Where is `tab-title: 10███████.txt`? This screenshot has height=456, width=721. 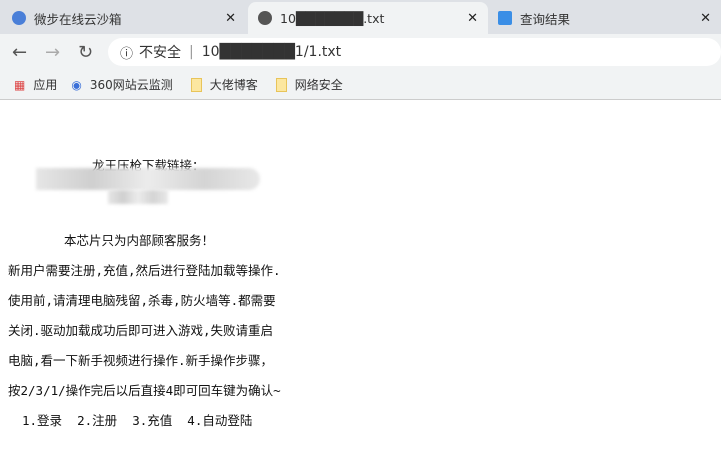 tab-title: 10███████.txt is located at coordinates (332, 18).